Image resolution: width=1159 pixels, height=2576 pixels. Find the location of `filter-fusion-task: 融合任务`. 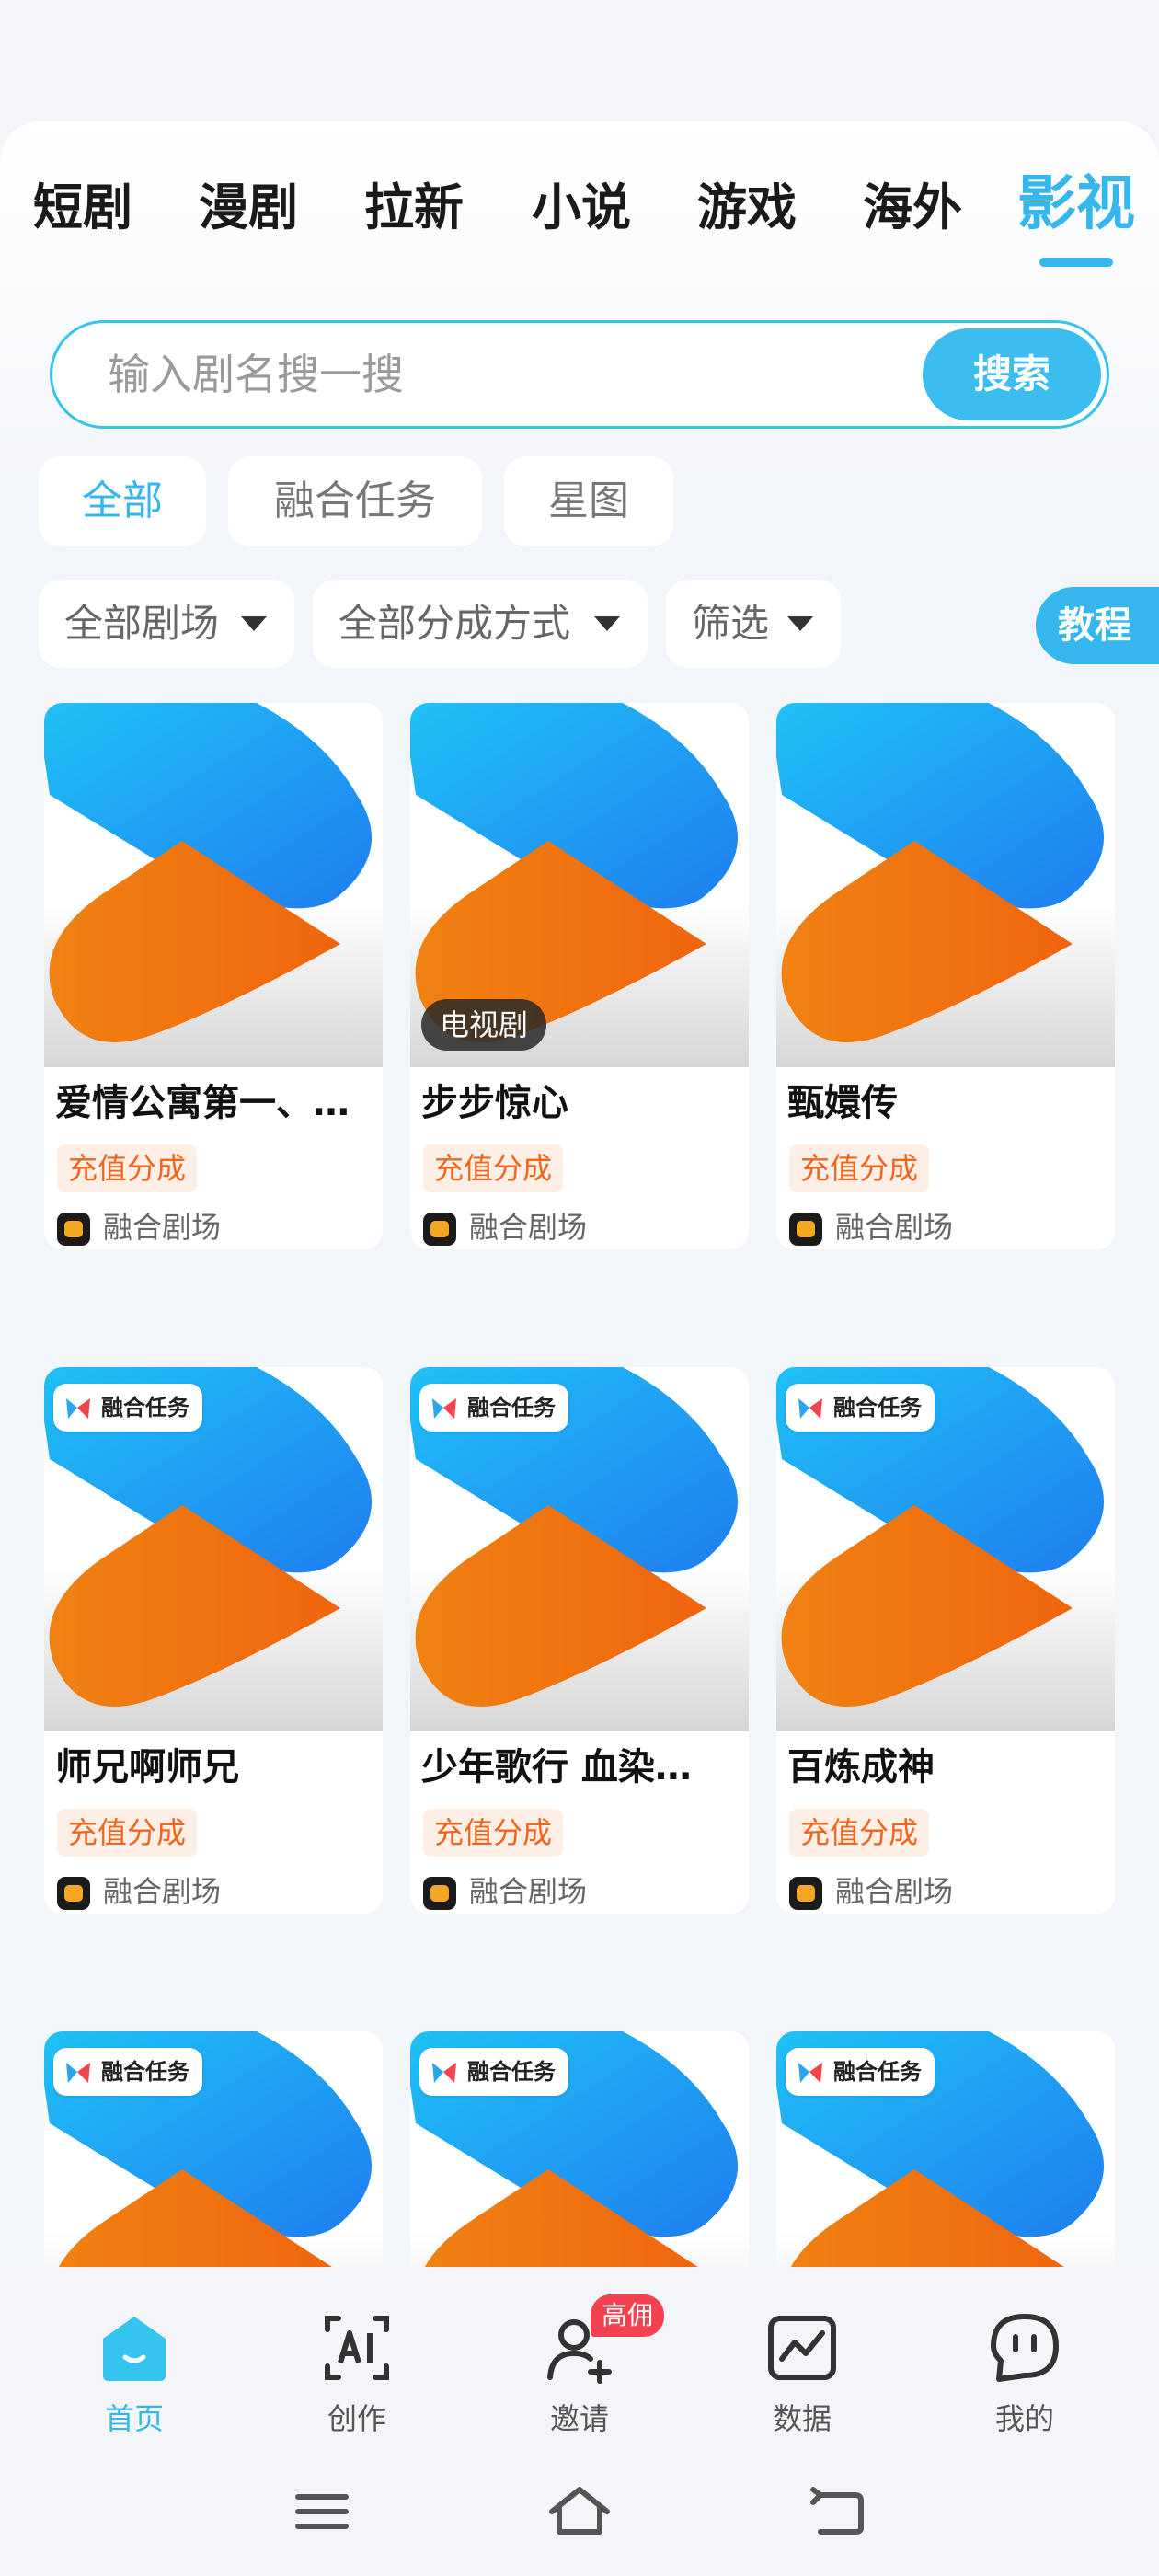

filter-fusion-task: 融合任务 is located at coordinates (355, 501).